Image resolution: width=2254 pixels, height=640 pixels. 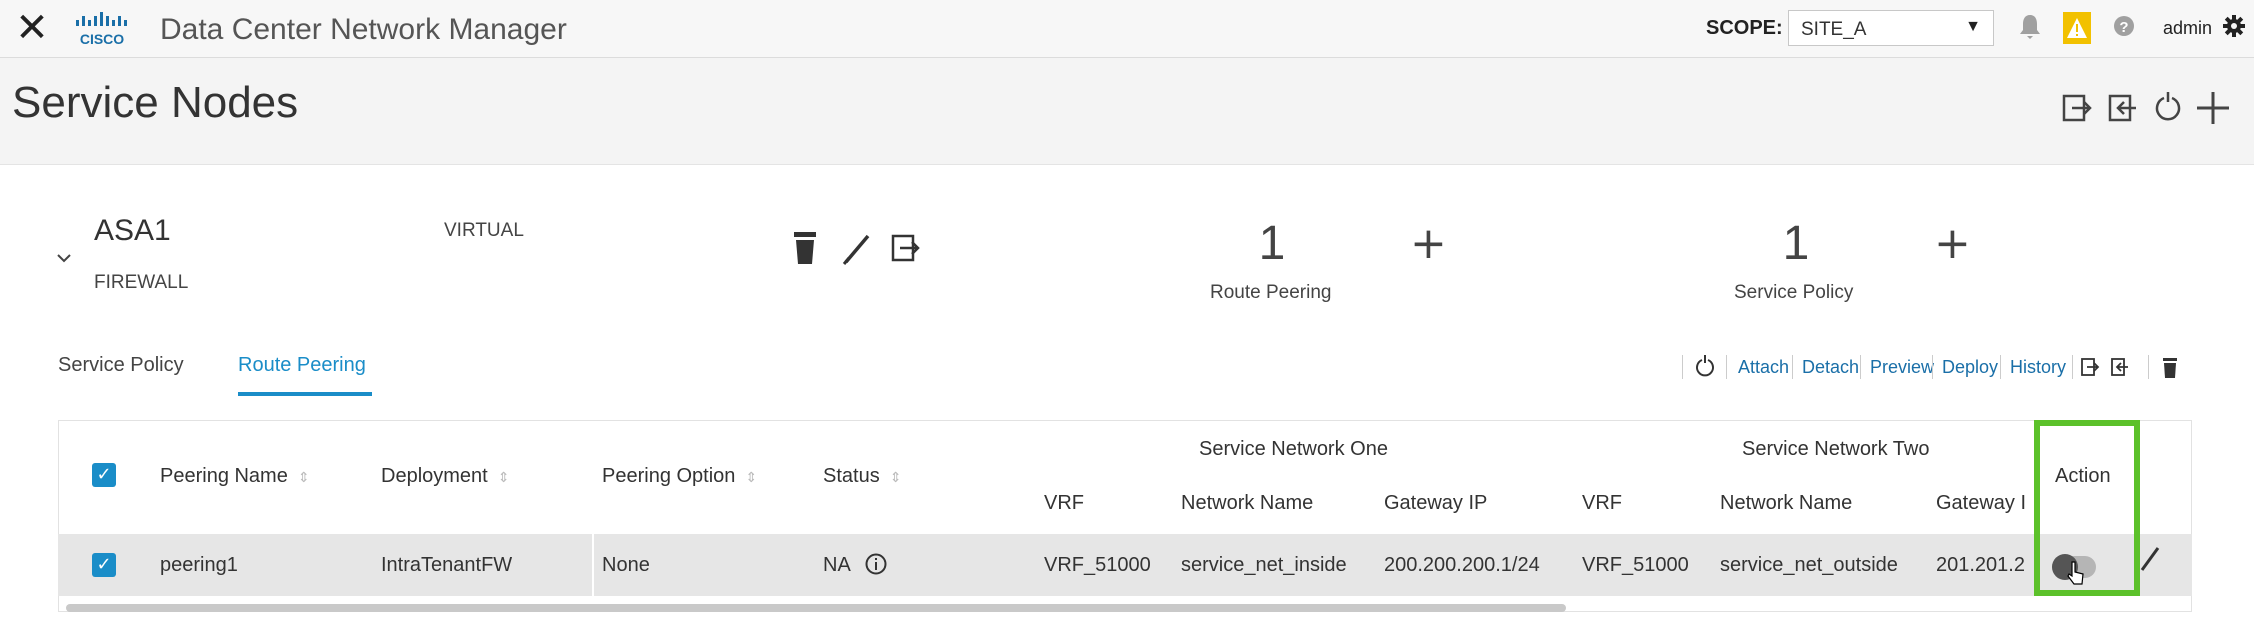 What do you see at coordinates (816, 608) in the screenshot?
I see `horizontal-scrollbar` at bounding box center [816, 608].